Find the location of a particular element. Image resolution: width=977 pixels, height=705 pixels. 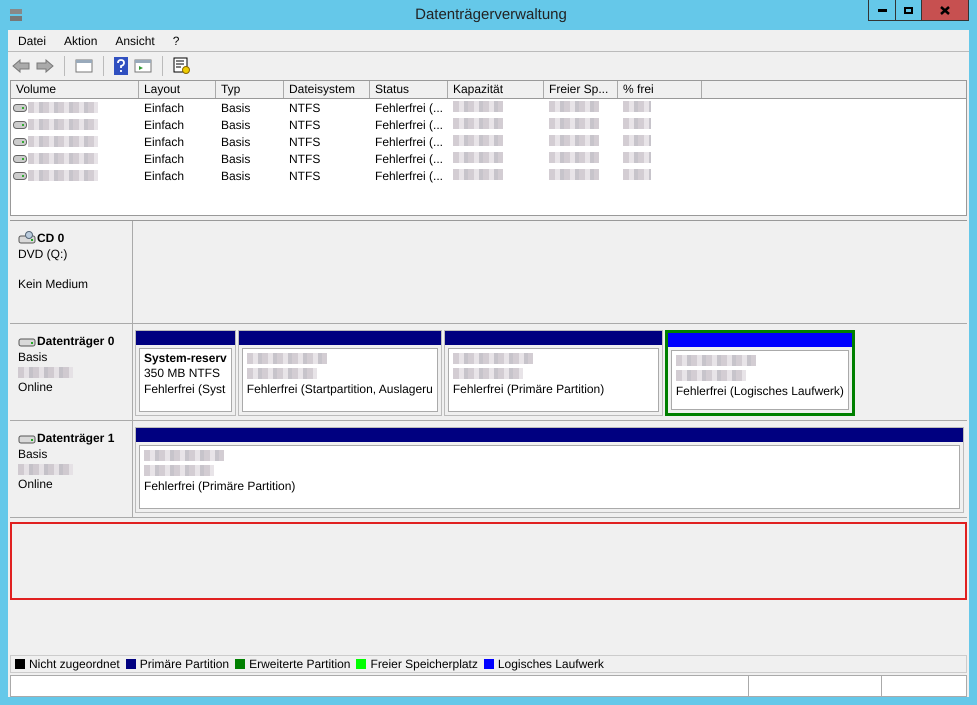

column-header: Status is located at coordinates (409, 89).